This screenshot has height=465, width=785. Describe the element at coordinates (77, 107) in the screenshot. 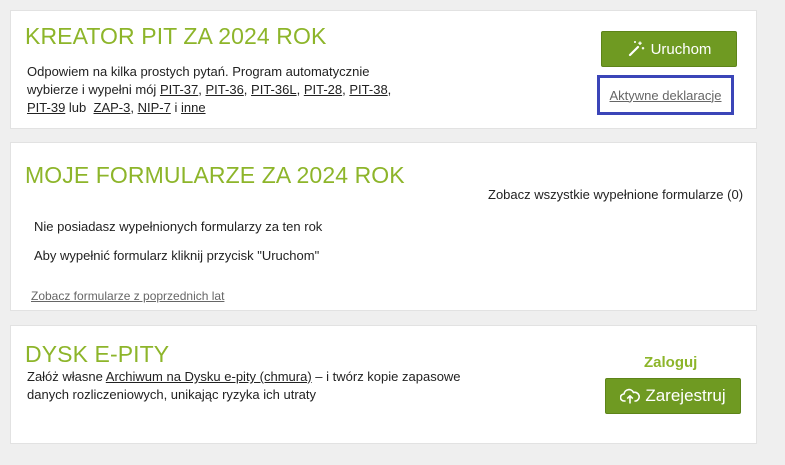

I see `word-lub: lub` at that location.